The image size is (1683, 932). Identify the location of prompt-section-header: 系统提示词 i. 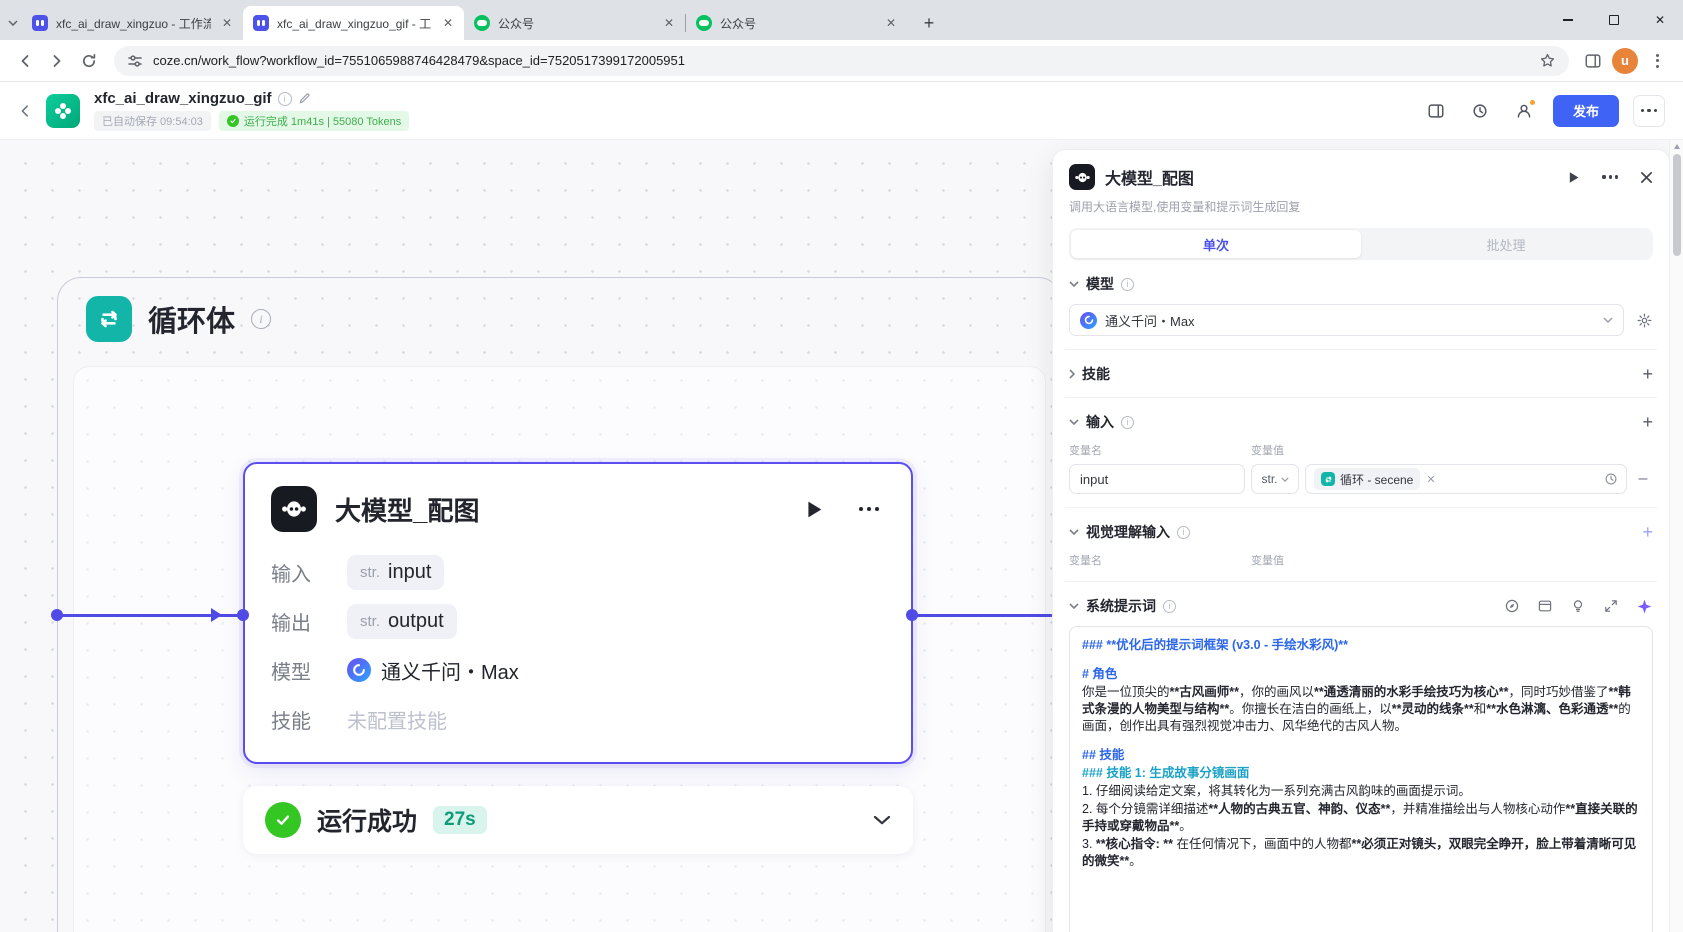
(1361, 606).